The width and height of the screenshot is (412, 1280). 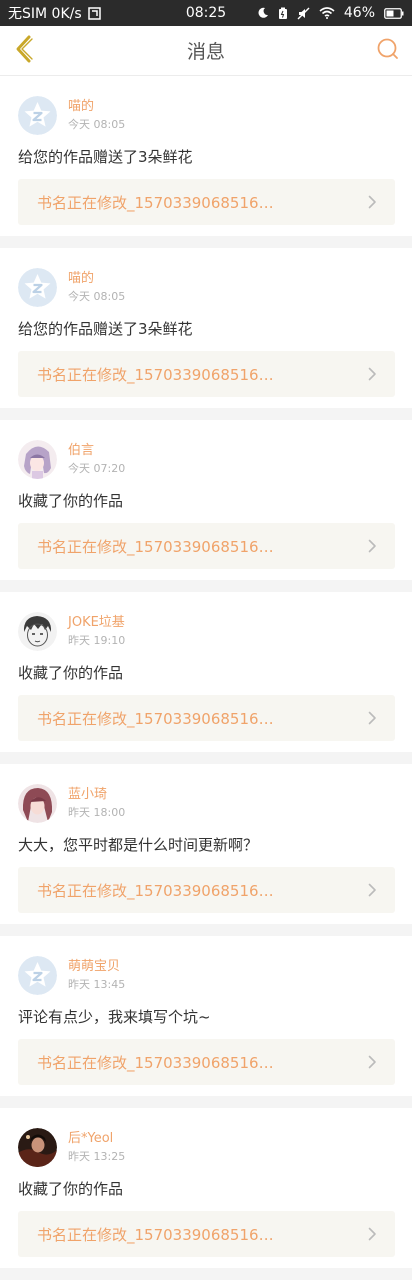 What do you see at coordinates (97, 640) in the screenshot?
I see `timestamp: 昨天 19:10` at bounding box center [97, 640].